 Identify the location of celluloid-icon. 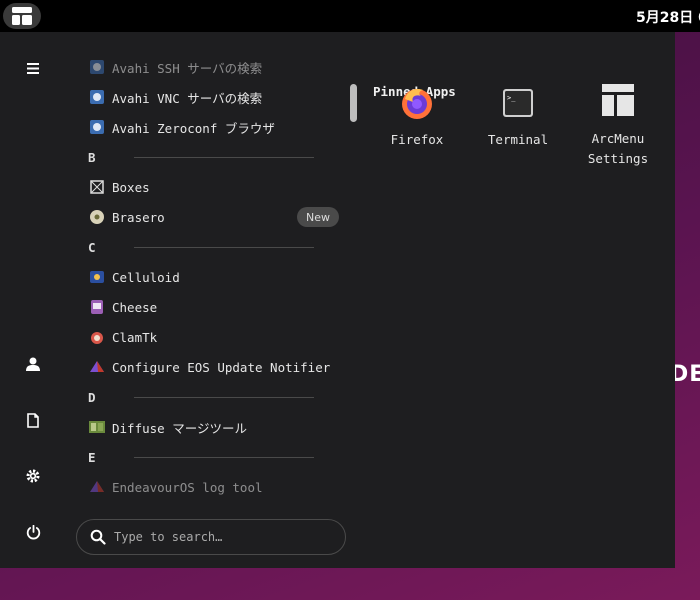
(97, 277).